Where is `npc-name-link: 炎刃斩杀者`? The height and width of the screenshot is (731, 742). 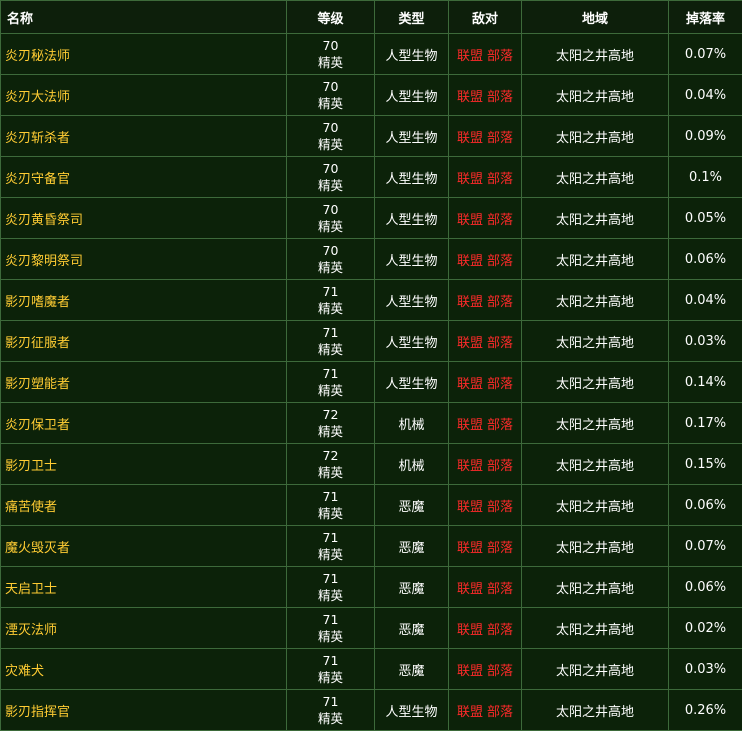
npc-name-link: 炎刃斩杀者 is located at coordinates (144, 136).